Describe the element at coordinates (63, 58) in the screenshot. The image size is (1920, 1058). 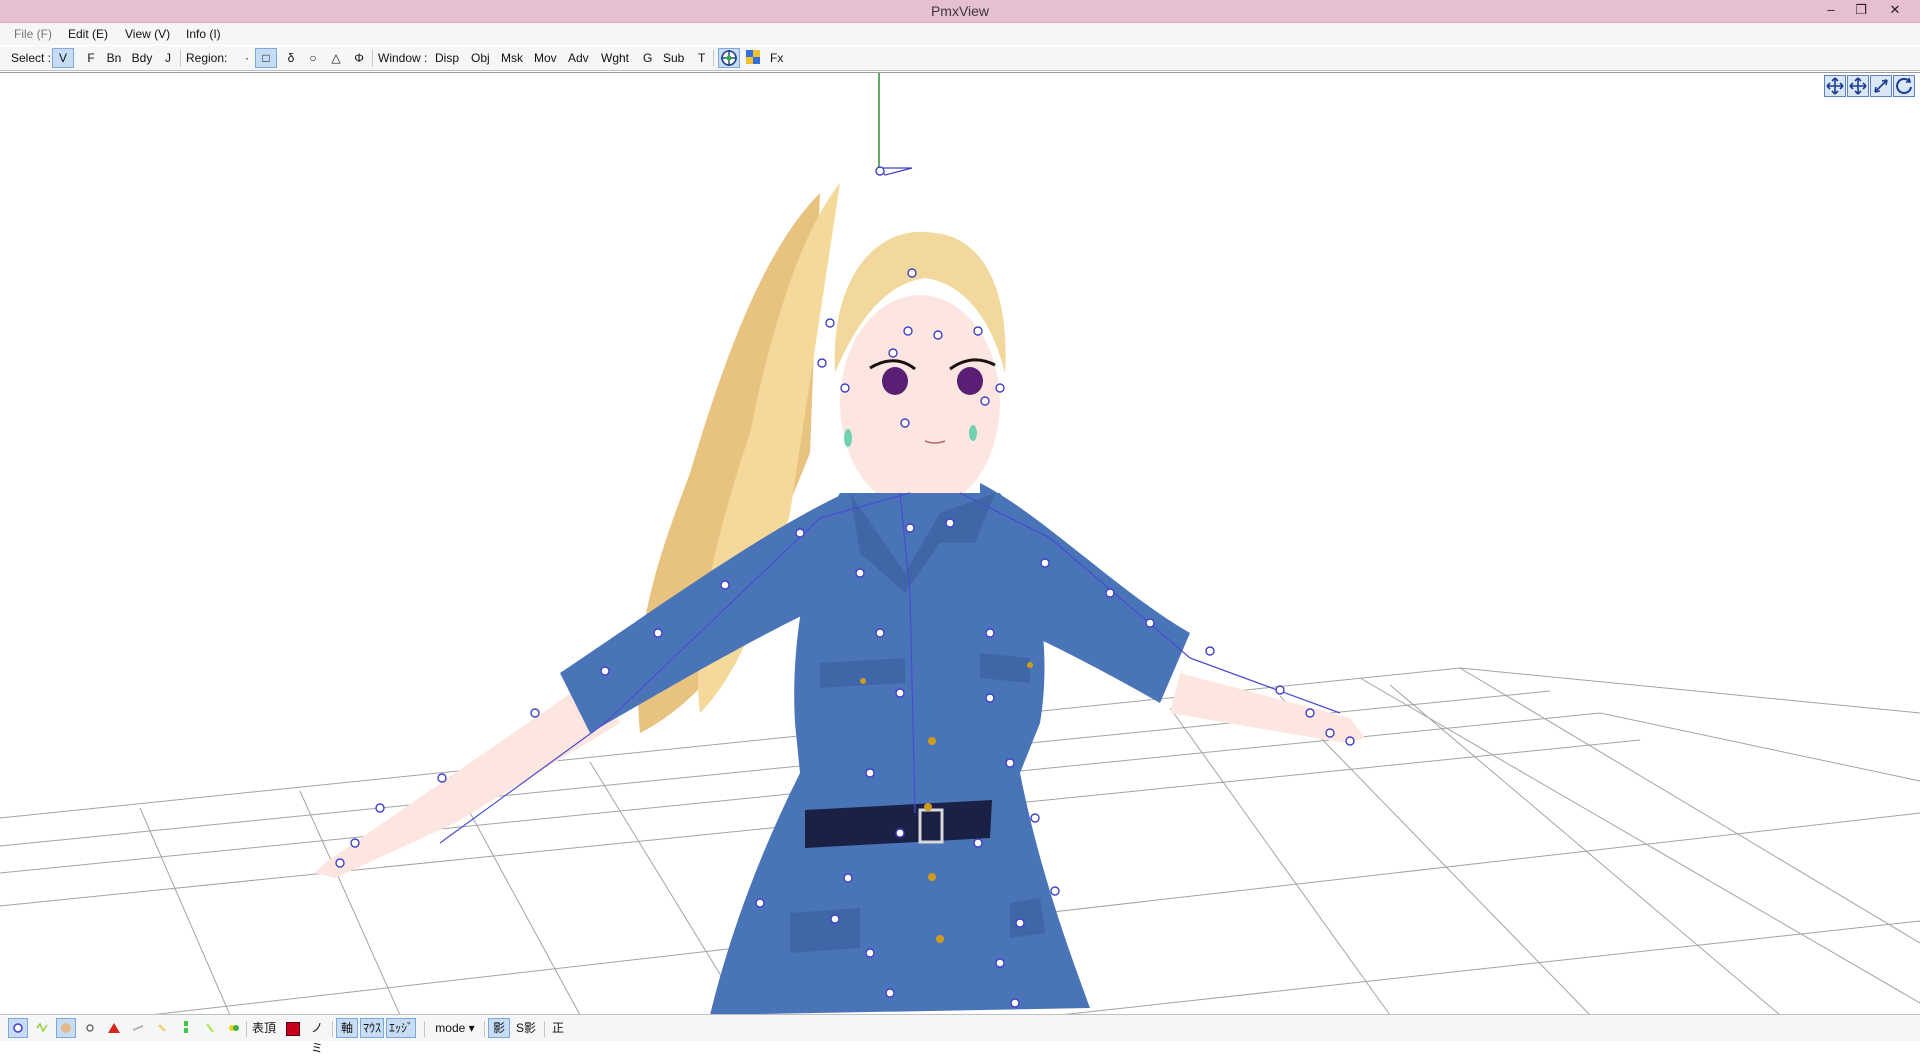
I see `select-vertex-button: V` at that location.